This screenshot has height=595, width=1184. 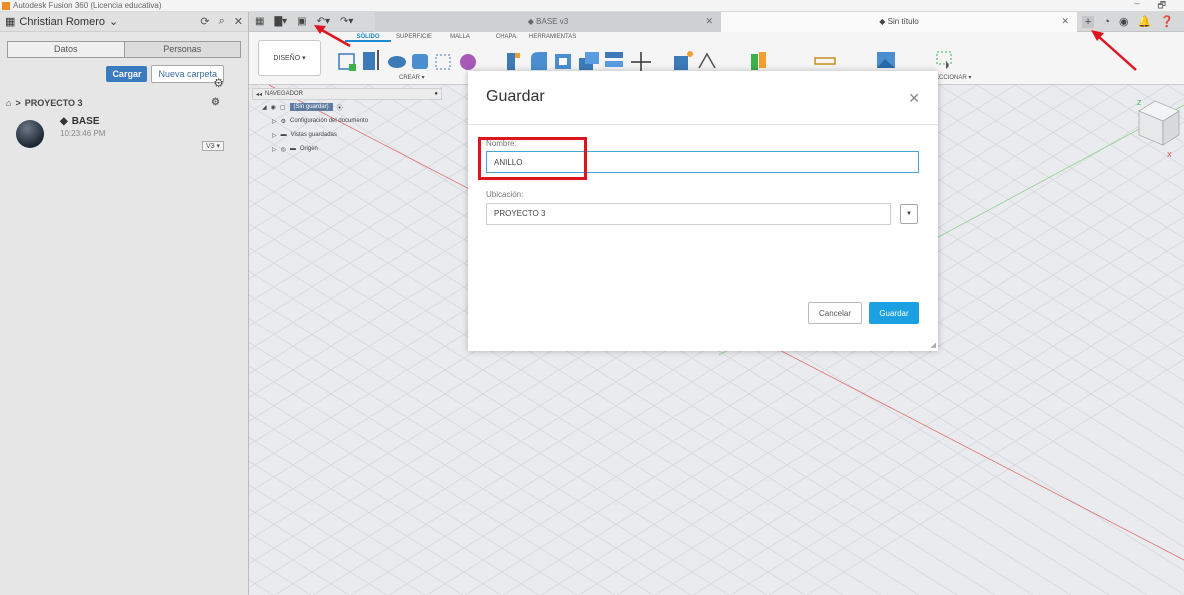 What do you see at coordinates (259, 94) in the screenshot?
I see `collapse-icon: ◂◂` at bounding box center [259, 94].